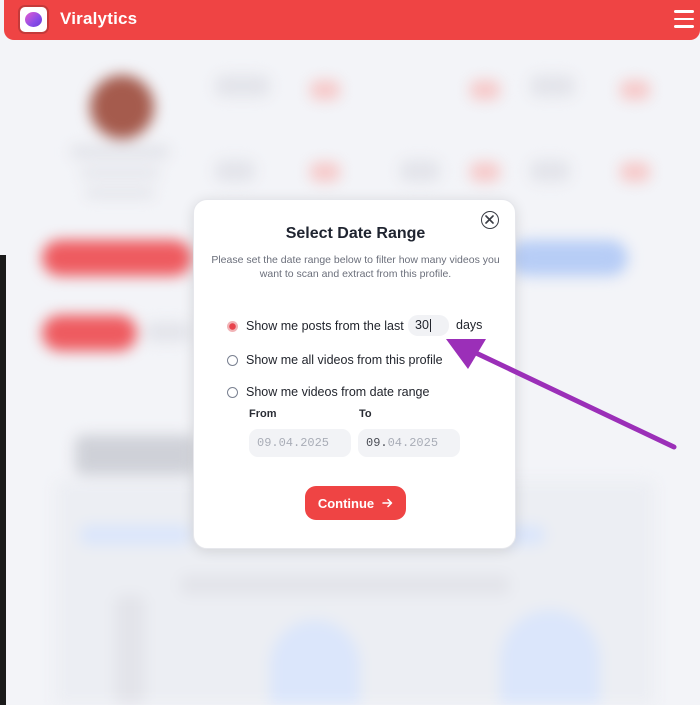 The width and height of the screenshot is (700, 705). What do you see at coordinates (232, 326) in the screenshot?
I see `radio-selected-icon` at bounding box center [232, 326].